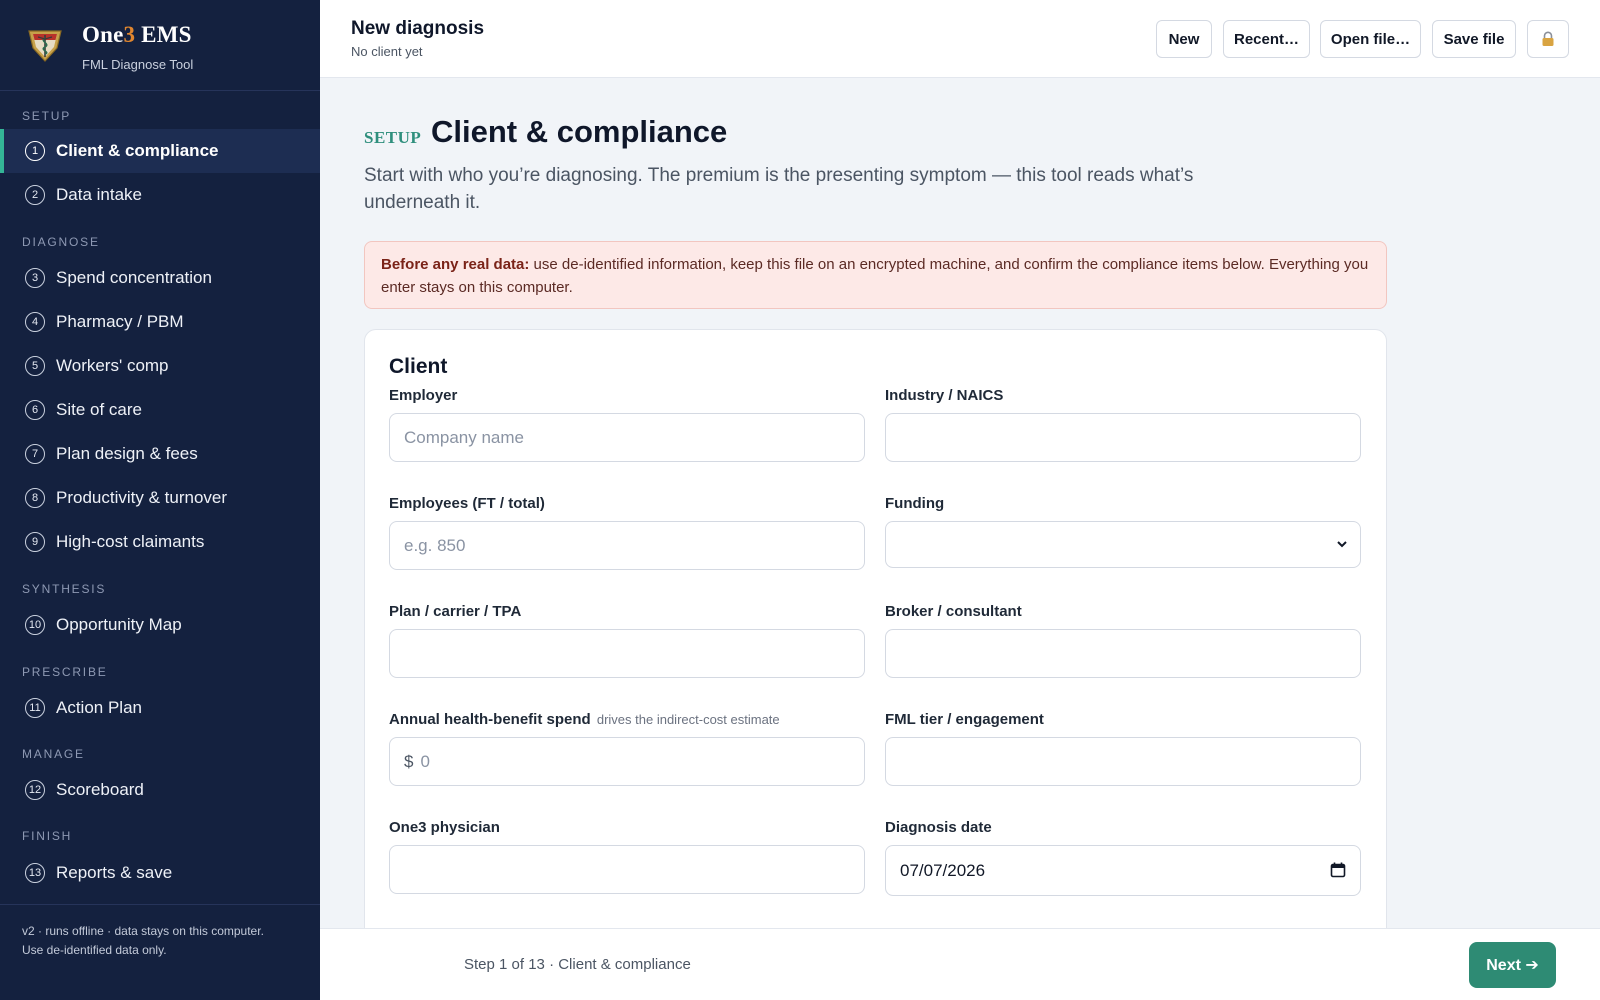 This screenshot has width=1600, height=1000. I want to click on nav-item-label: Workers' comp, so click(112, 365).